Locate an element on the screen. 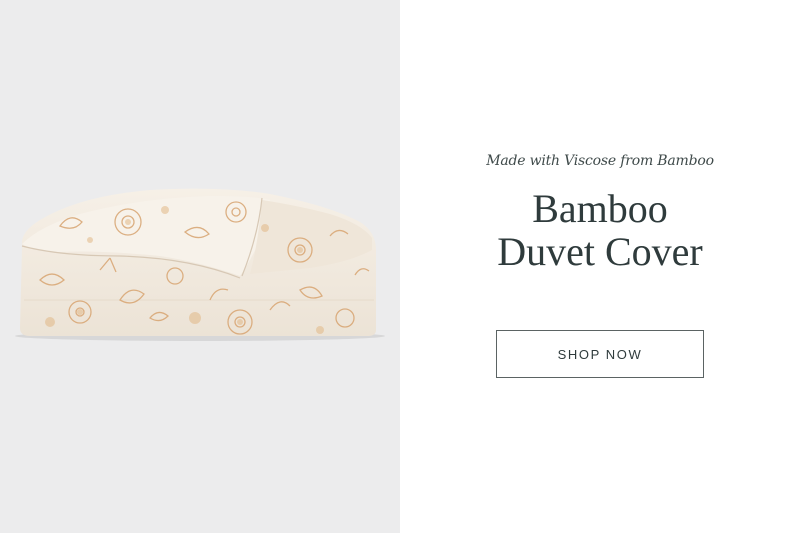 This screenshot has height=533, width=800. promo-title-line2: Duvet Cover is located at coordinates (600, 251).